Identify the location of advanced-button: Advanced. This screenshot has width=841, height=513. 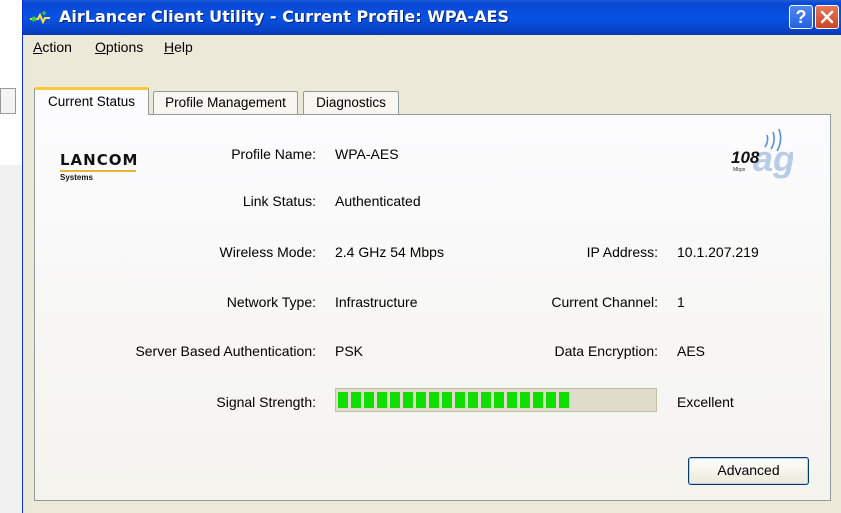
(748, 471).